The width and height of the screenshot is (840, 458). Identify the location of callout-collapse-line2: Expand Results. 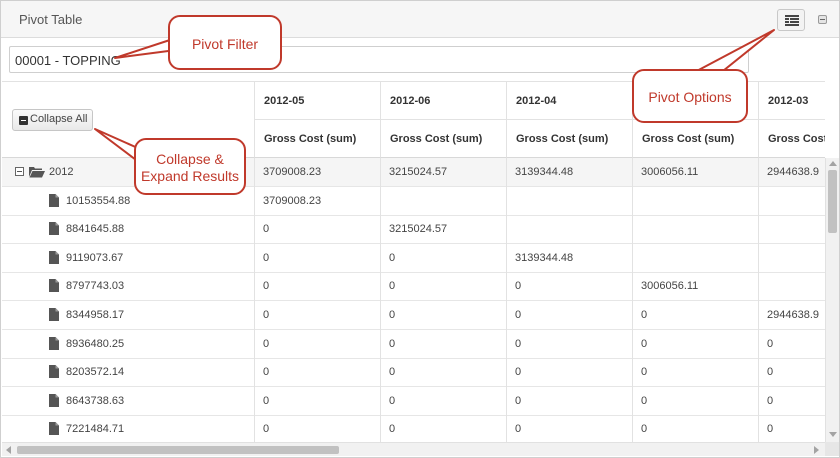
(190, 176).